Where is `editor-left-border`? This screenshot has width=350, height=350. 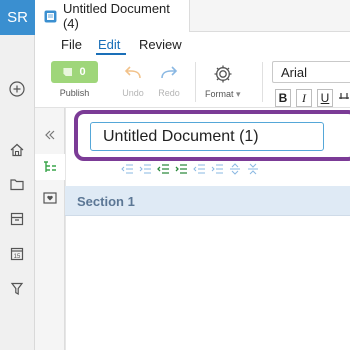
editor-left-border is located at coordinates (65, 229).